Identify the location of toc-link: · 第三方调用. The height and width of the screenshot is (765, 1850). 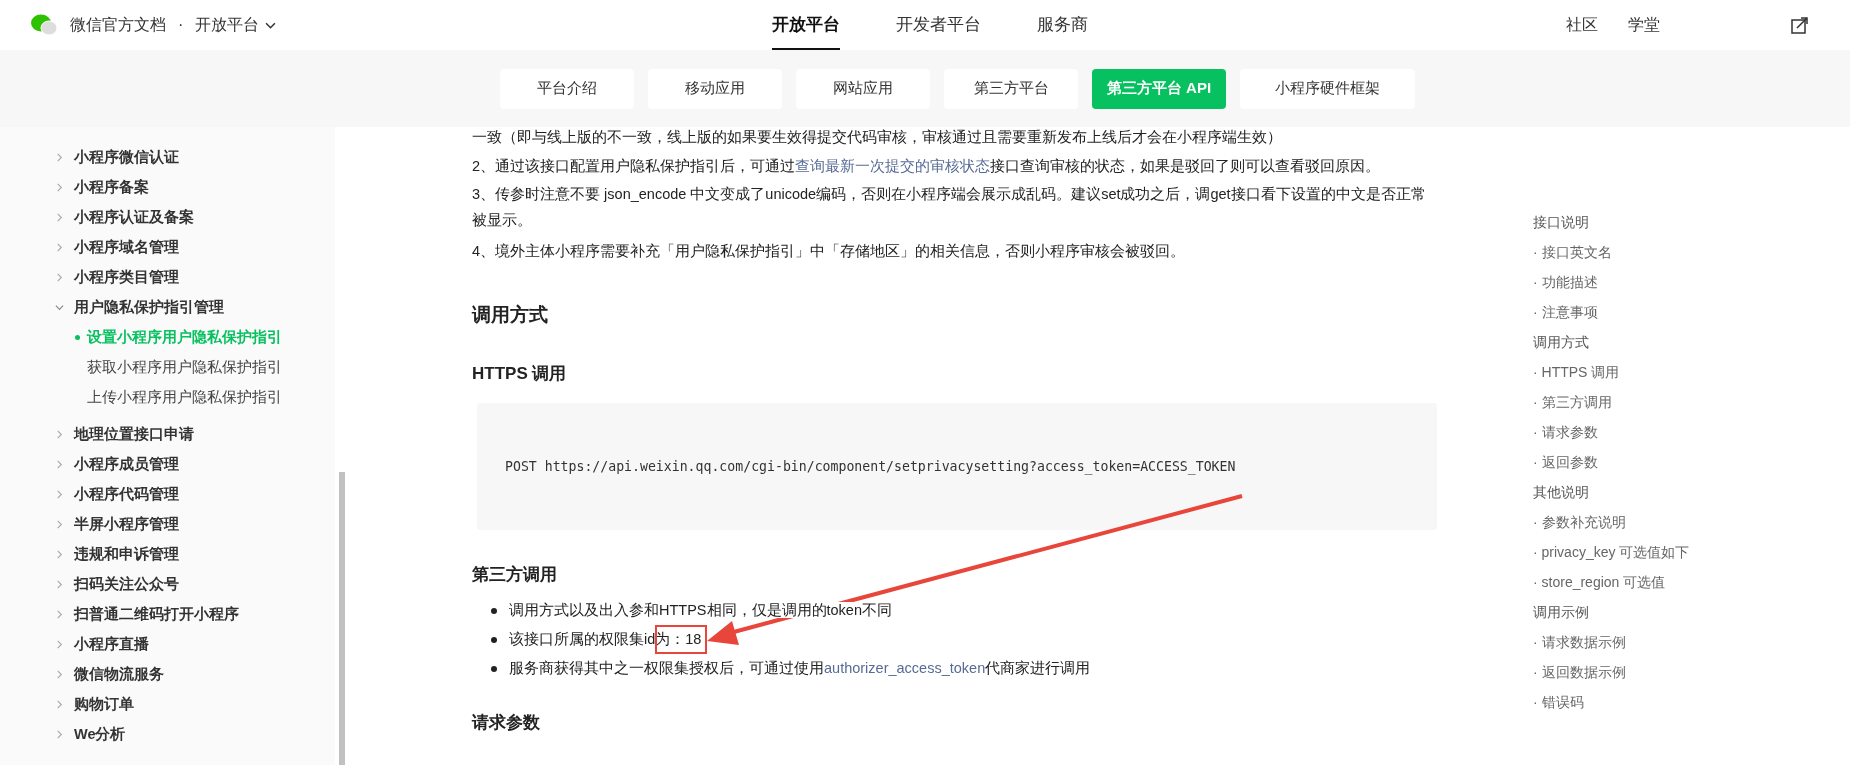
(1611, 403).